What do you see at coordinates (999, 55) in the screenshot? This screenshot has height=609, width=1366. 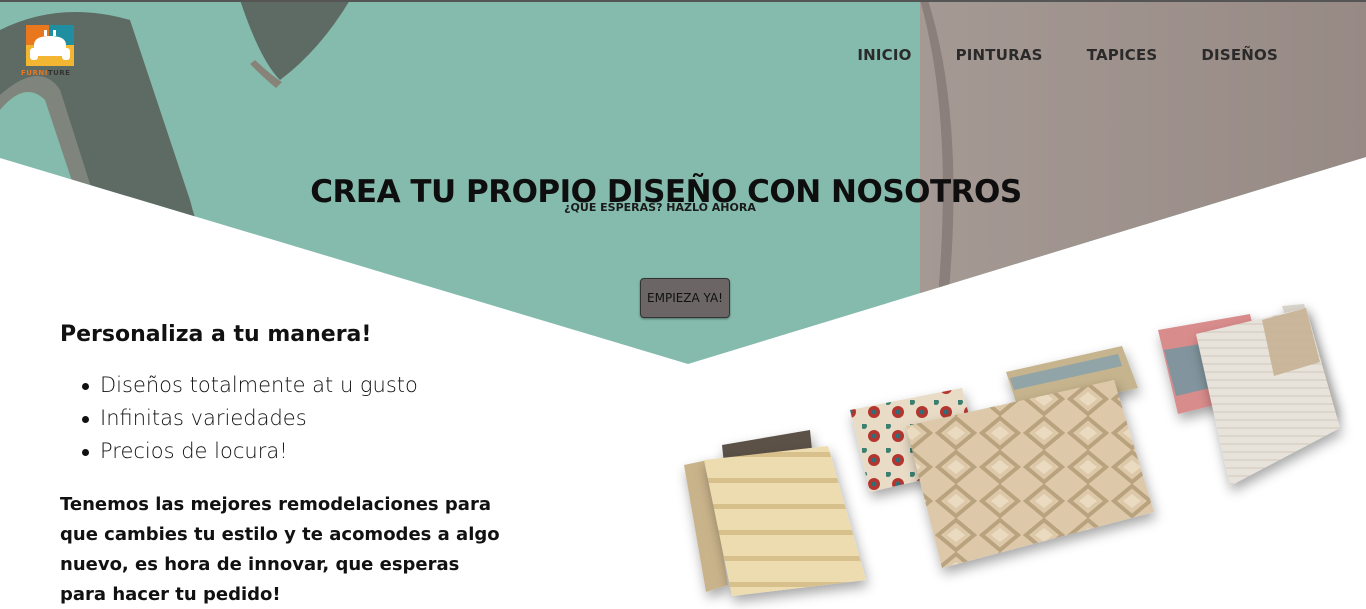 I see `nav-item-pinturas: PINTURAS` at bounding box center [999, 55].